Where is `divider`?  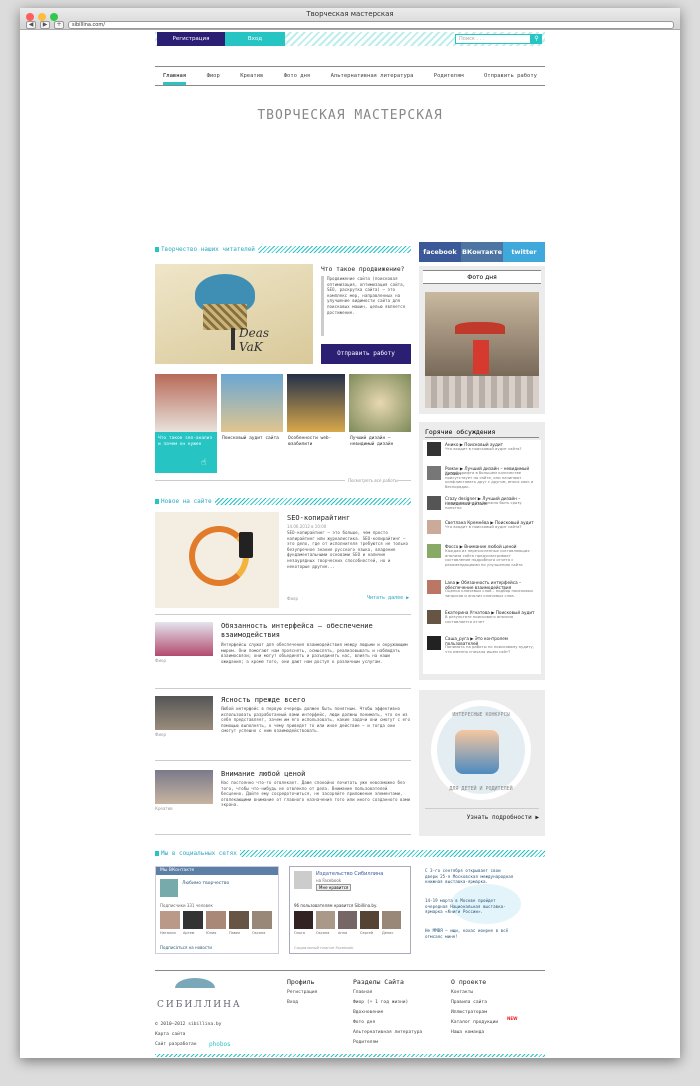 divider is located at coordinates (482, 808).